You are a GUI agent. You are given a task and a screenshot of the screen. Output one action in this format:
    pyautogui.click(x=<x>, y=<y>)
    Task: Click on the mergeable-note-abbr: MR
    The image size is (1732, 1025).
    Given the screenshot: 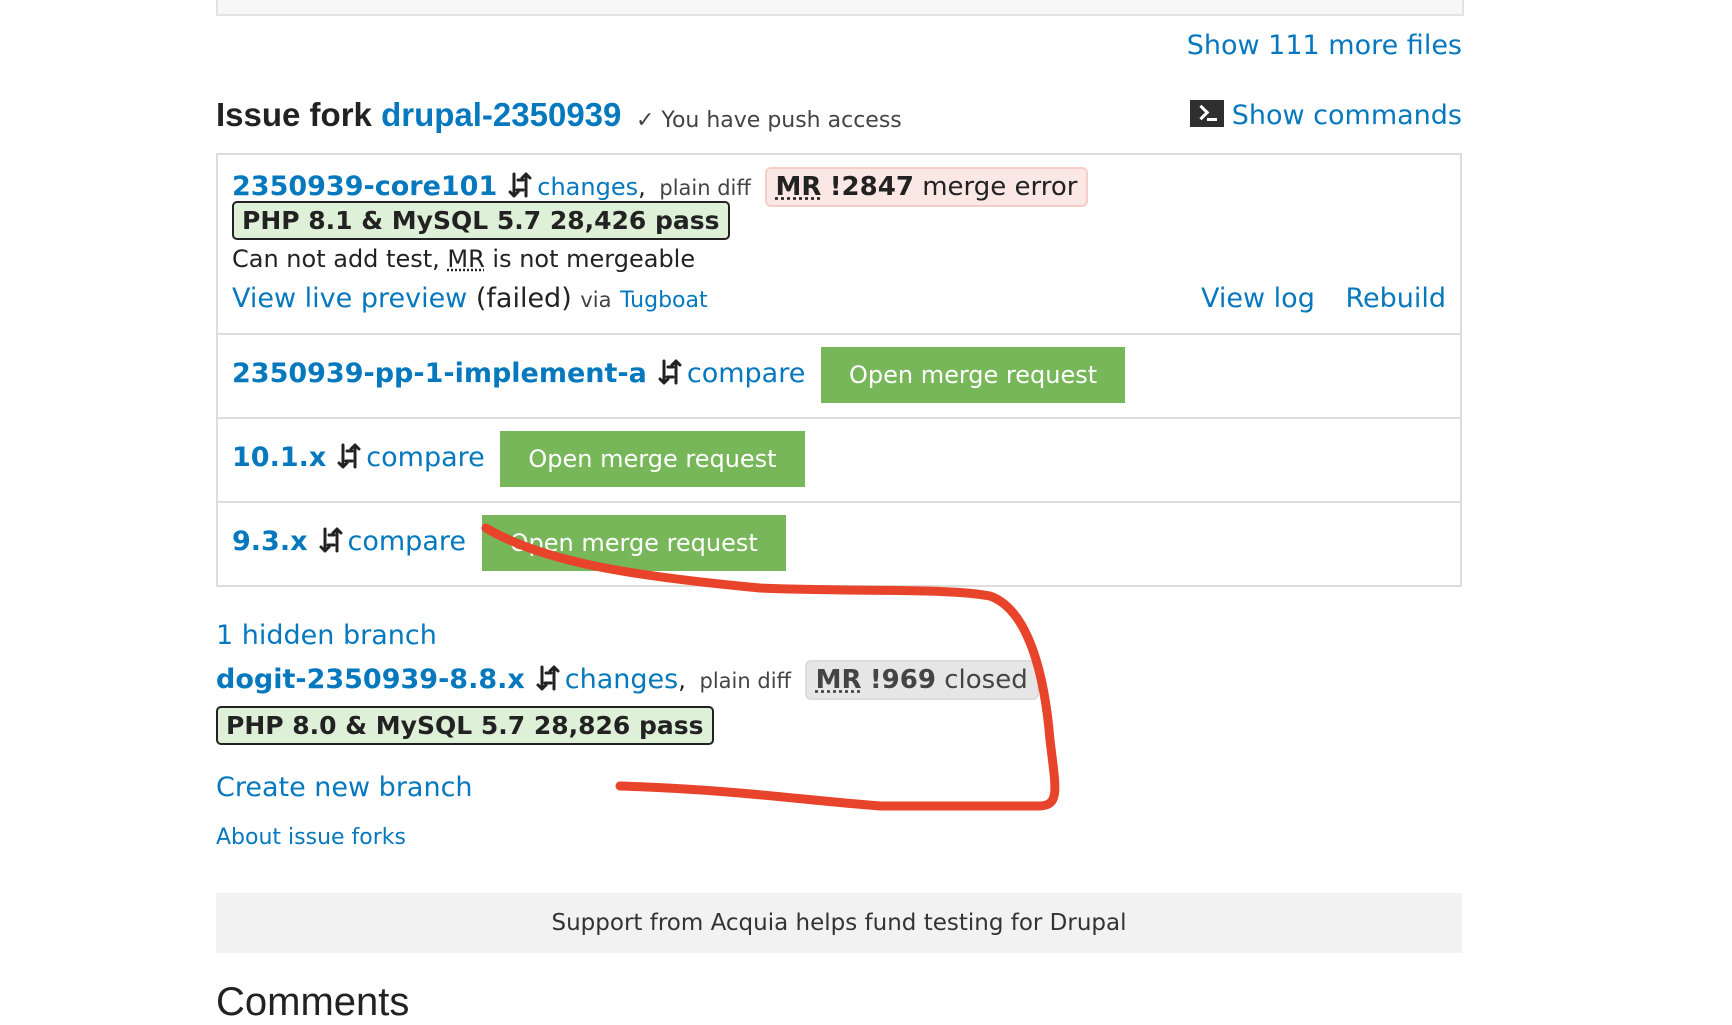 What is the action you would take?
    pyautogui.click(x=465, y=259)
    